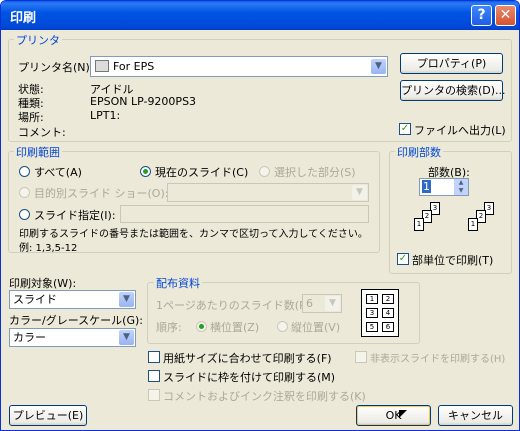  I want to click on print-range-group-label: 印刷範囲, so click(38, 152).